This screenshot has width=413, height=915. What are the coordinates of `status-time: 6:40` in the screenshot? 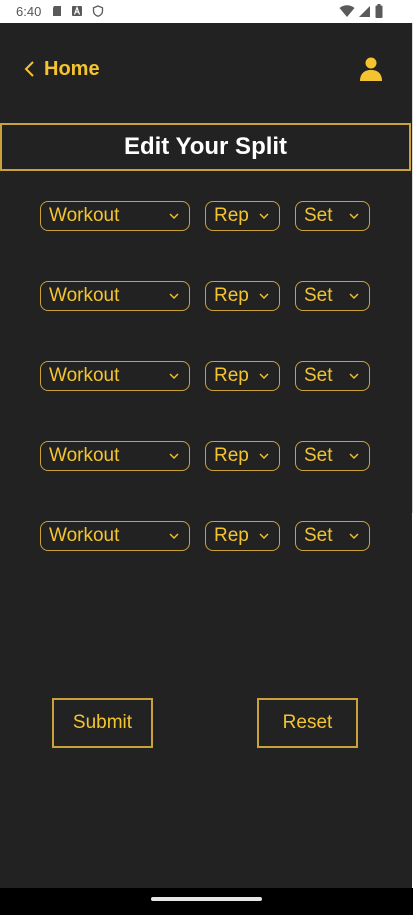 It's located at (29, 11).